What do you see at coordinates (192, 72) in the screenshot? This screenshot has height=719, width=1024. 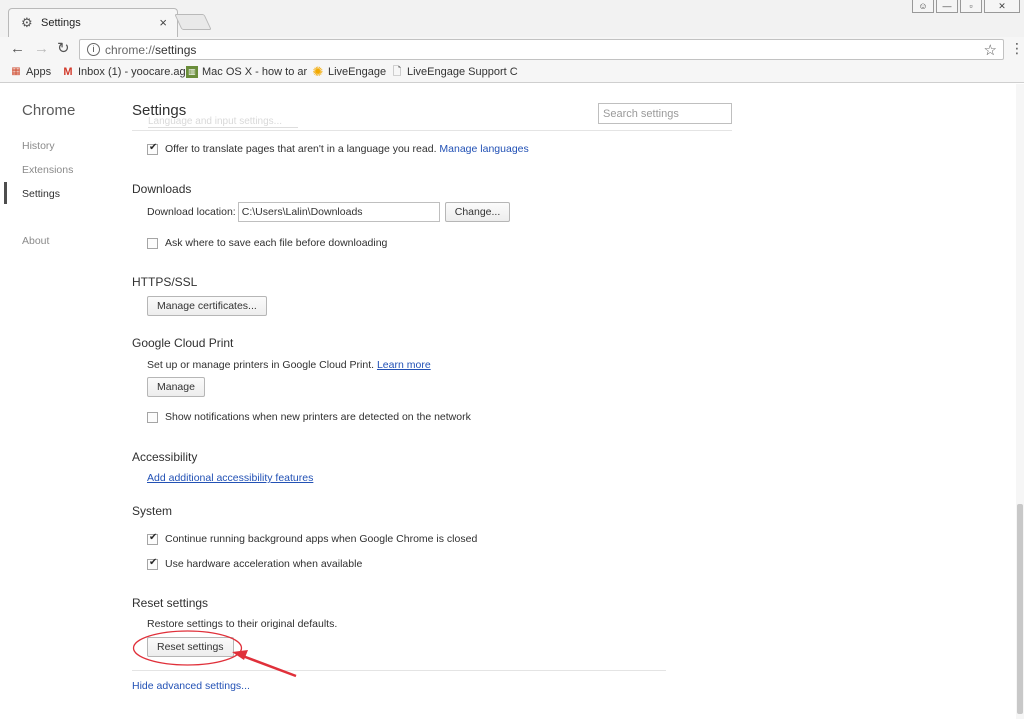 I see `bookmark-page-icon: ▥` at bounding box center [192, 72].